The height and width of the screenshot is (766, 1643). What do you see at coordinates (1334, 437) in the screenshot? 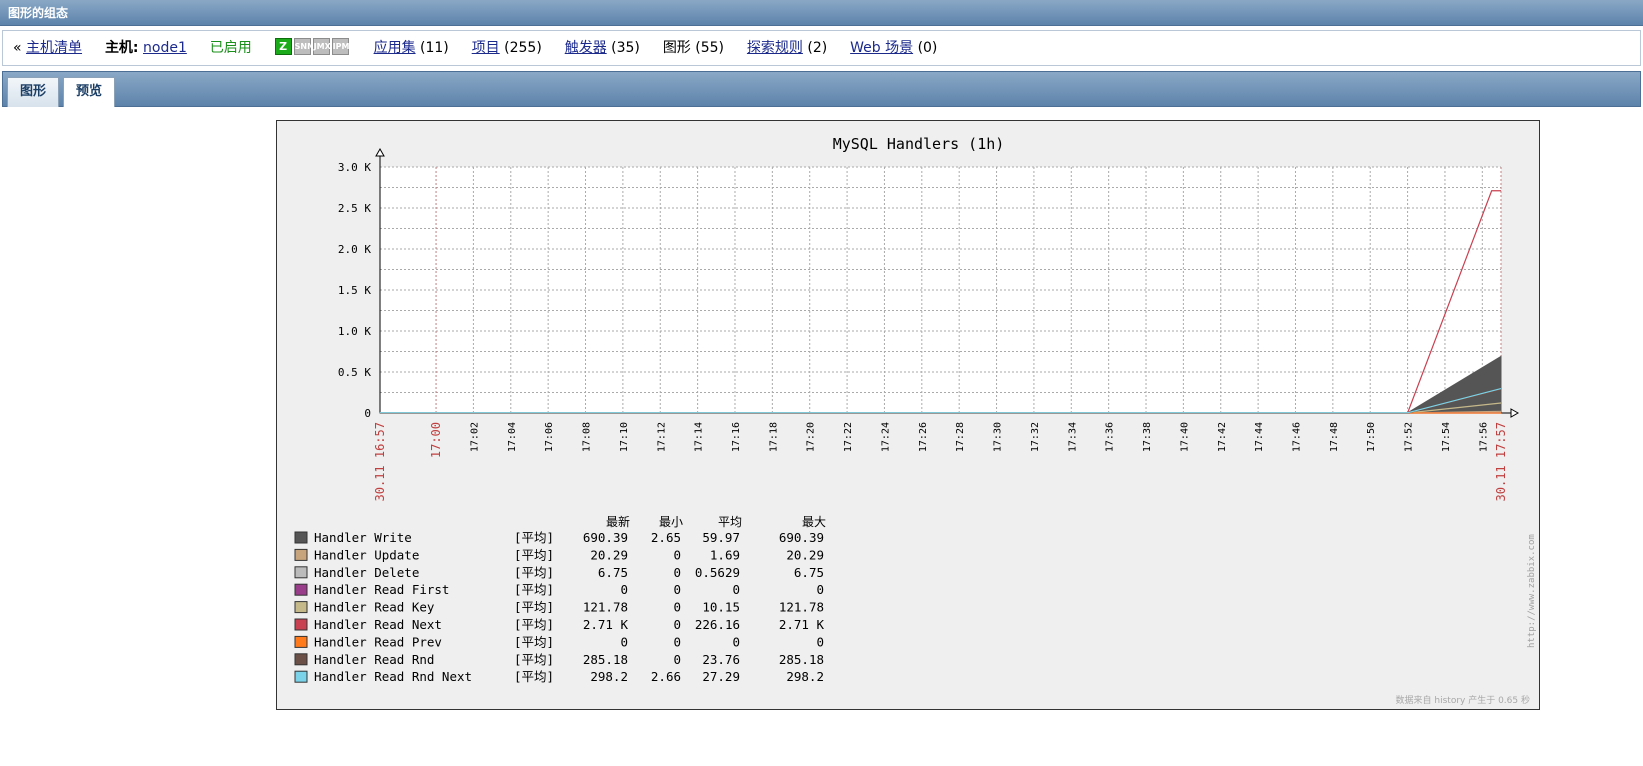
I see `x-tick-label: 17:48` at bounding box center [1334, 437].